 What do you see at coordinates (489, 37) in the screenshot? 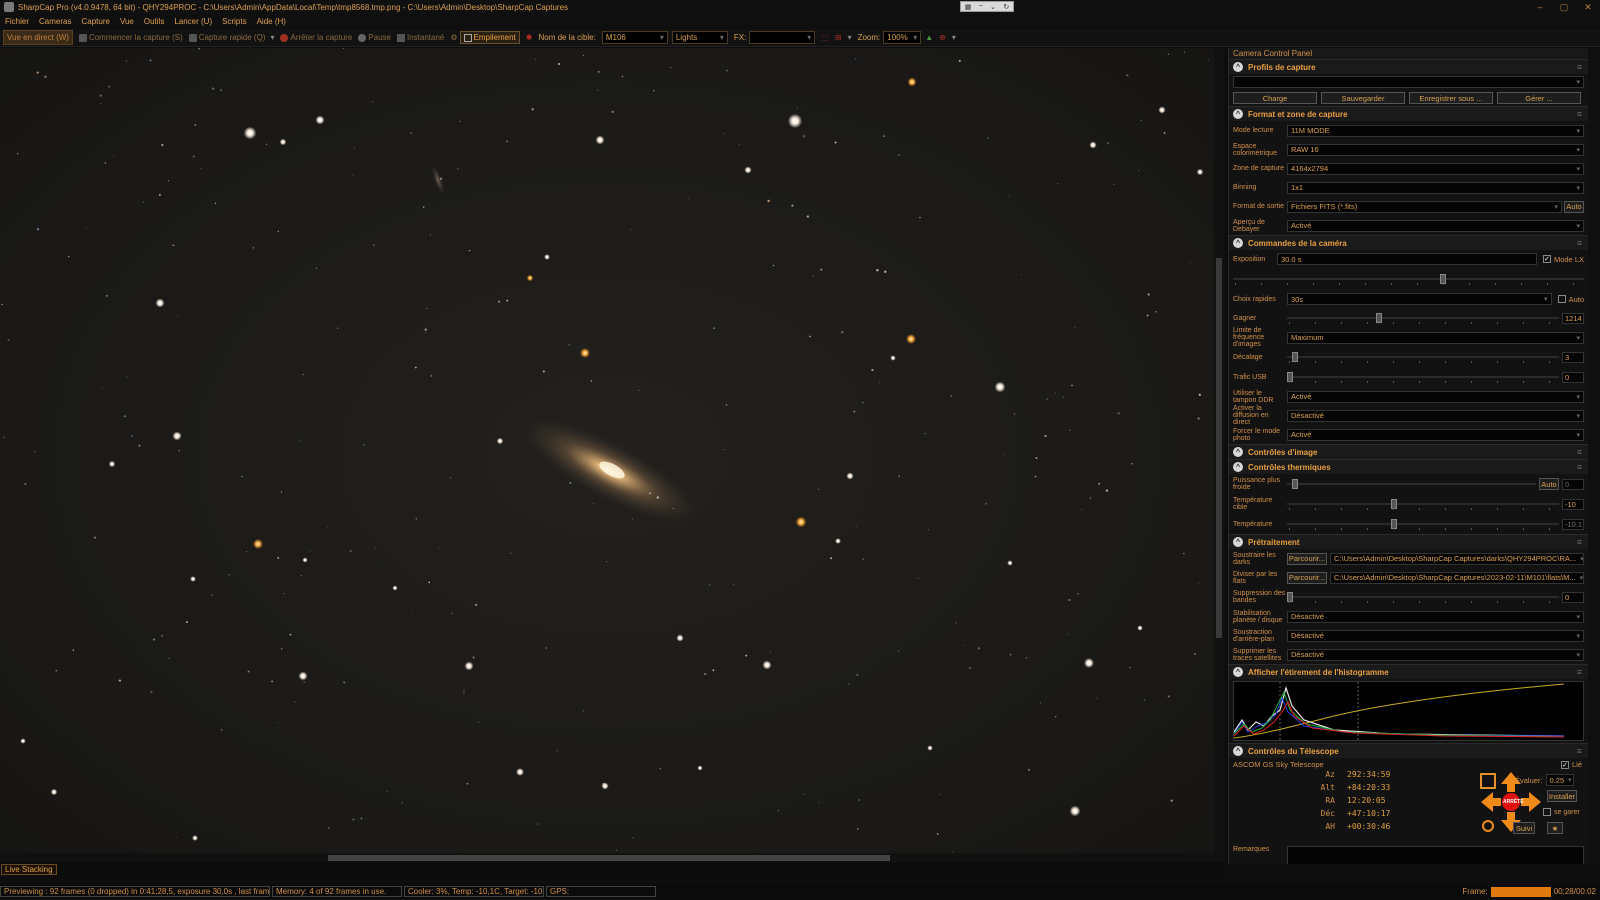
I see `stacking-button: Empilement` at bounding box center [489, 37].